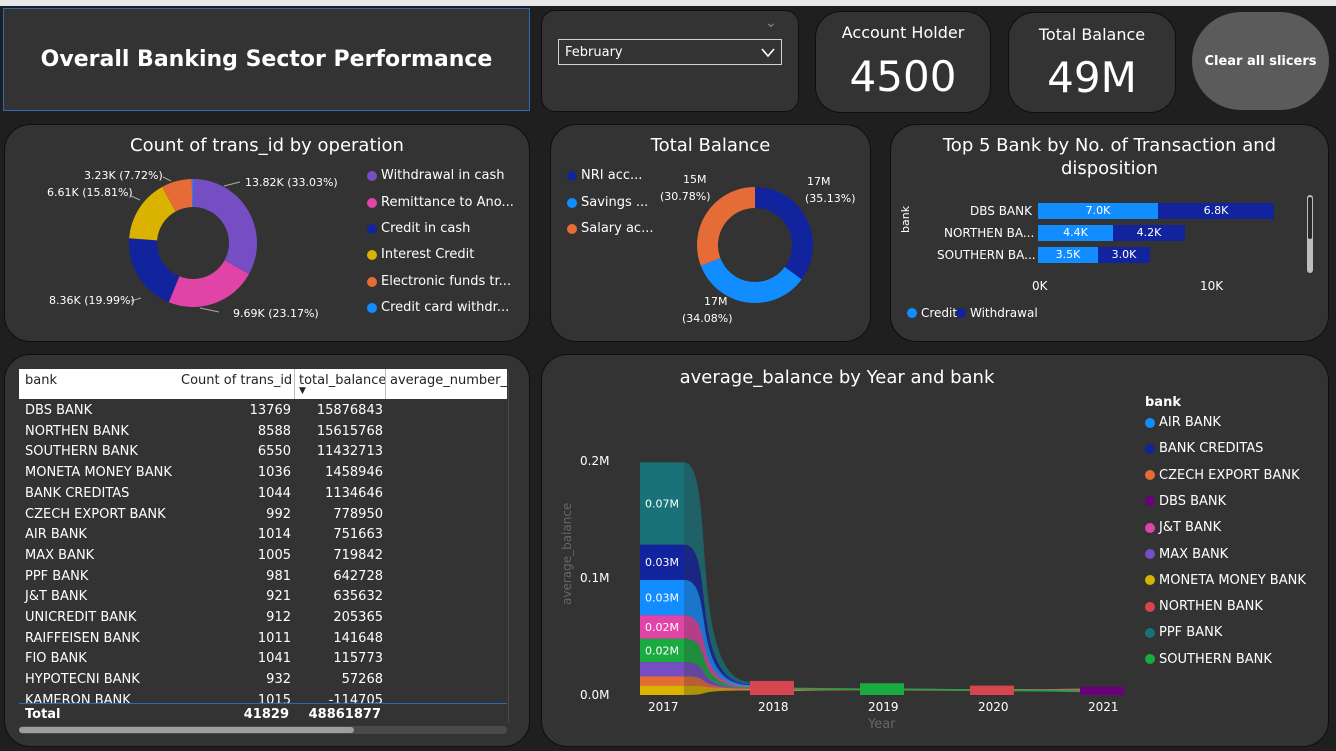 This screenshot has height=751, width=1336. I want to click on bar-withdrawal-northen: 4.2K, so click(1149, 233).